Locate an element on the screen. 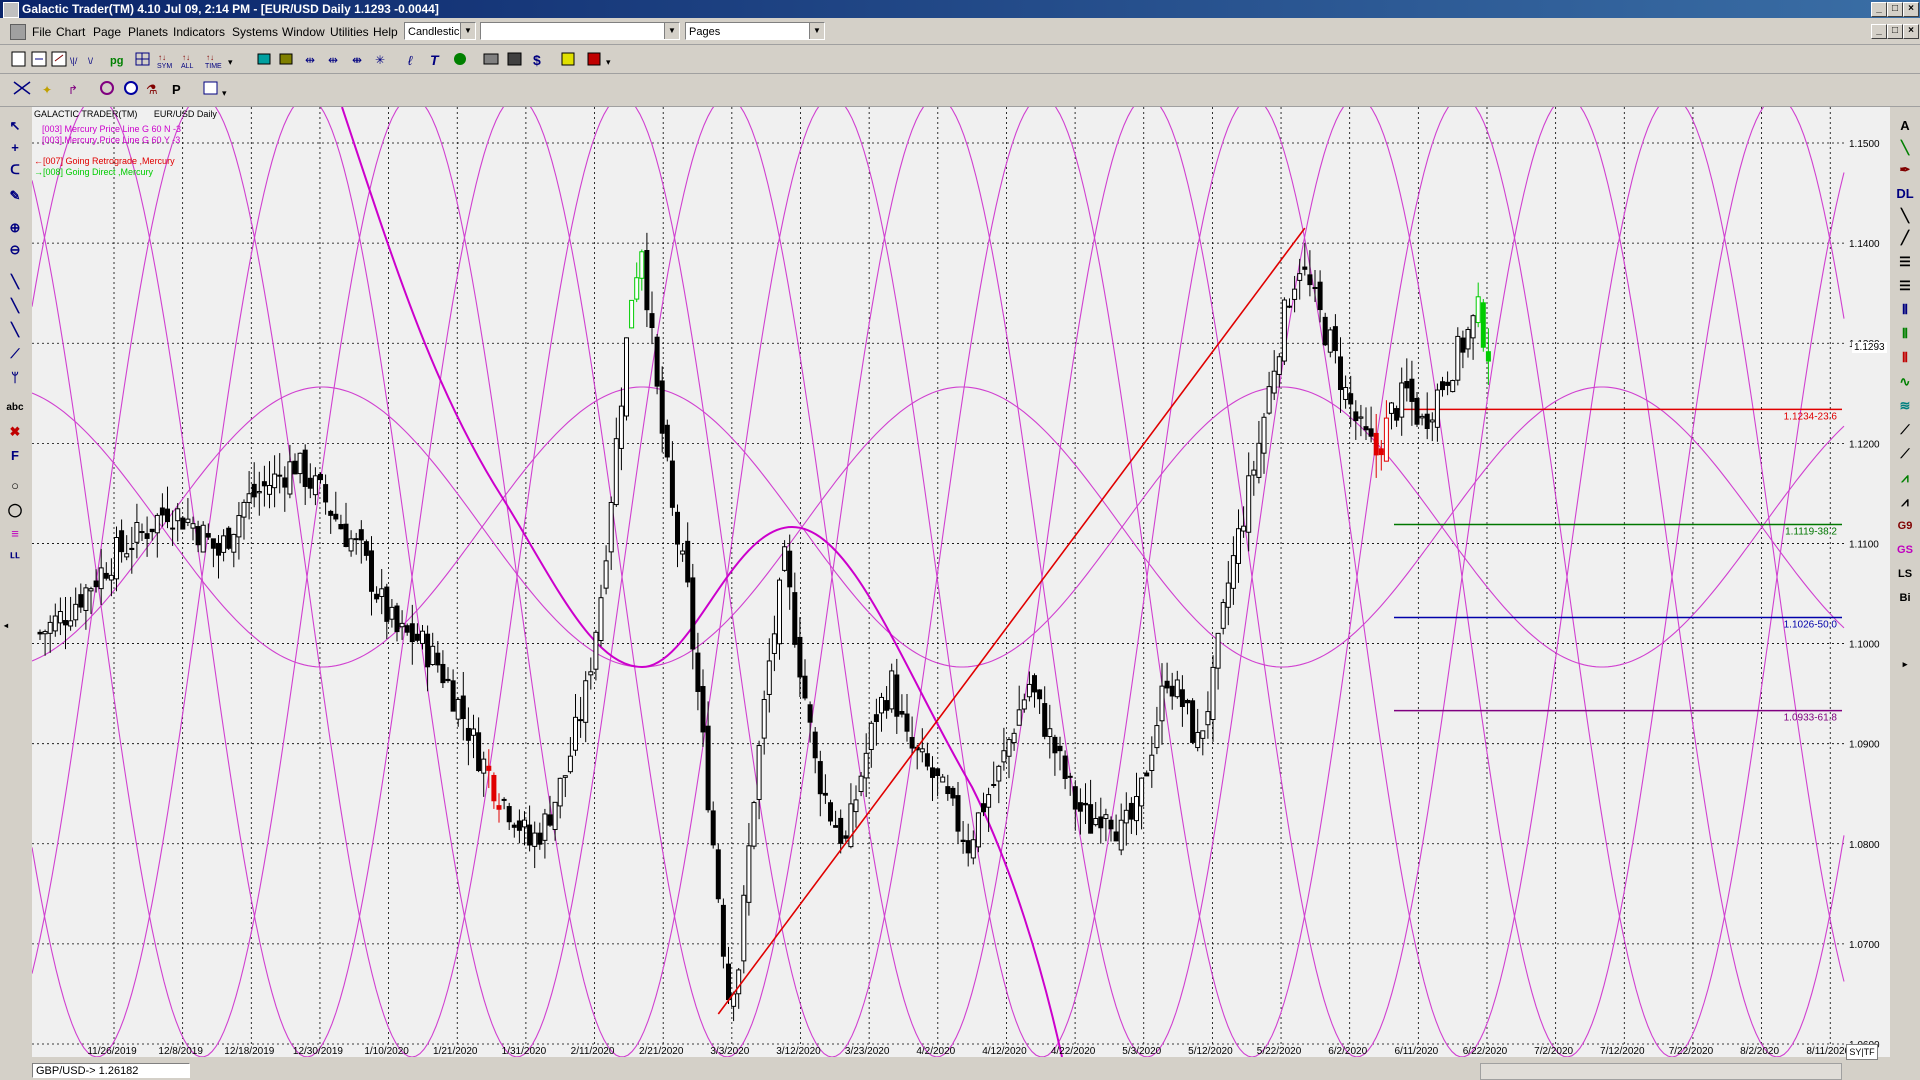 This screenshot has height=1080, width=1920. maximize-button: □ is located at coordinates (1895, 9).